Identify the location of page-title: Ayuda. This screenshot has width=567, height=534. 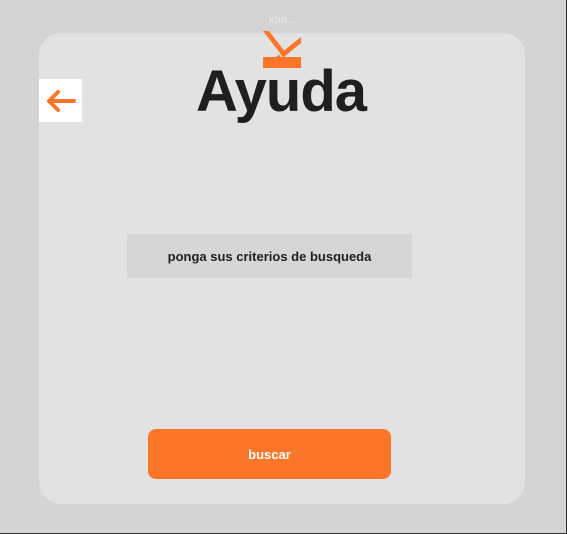
(281, 91).